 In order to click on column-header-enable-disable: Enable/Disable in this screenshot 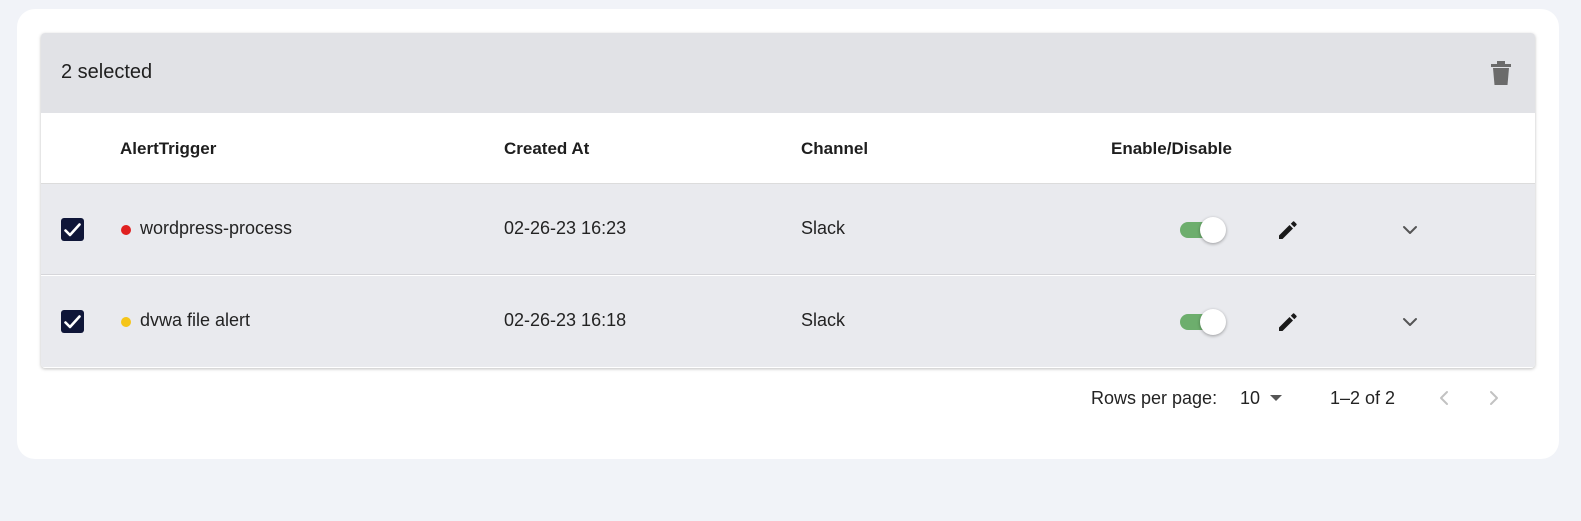, I will do `click(1171, 149)`.